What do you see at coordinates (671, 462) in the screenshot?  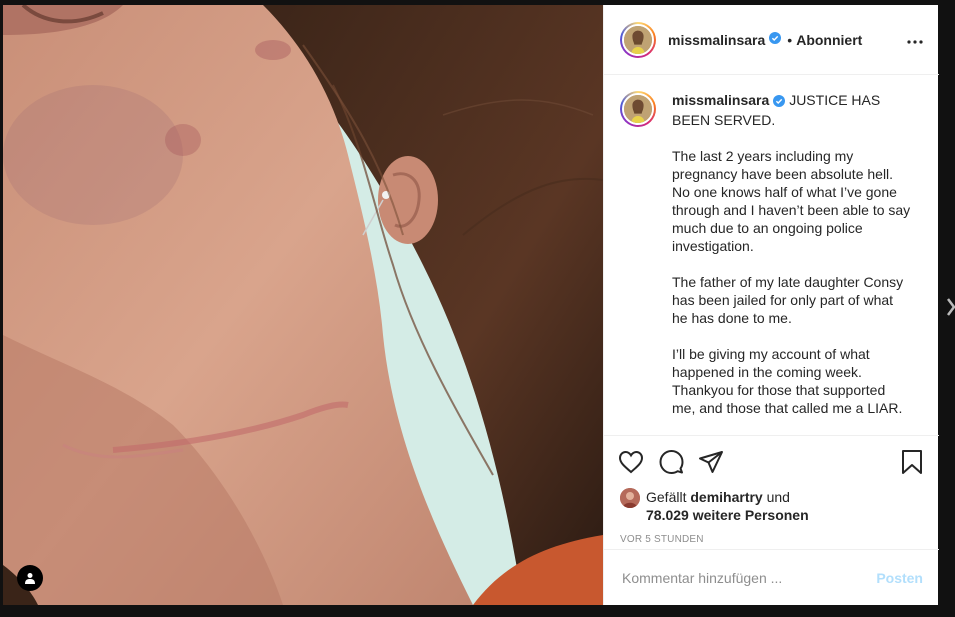 I see `comment-icon` at bounding box center [671, 462].